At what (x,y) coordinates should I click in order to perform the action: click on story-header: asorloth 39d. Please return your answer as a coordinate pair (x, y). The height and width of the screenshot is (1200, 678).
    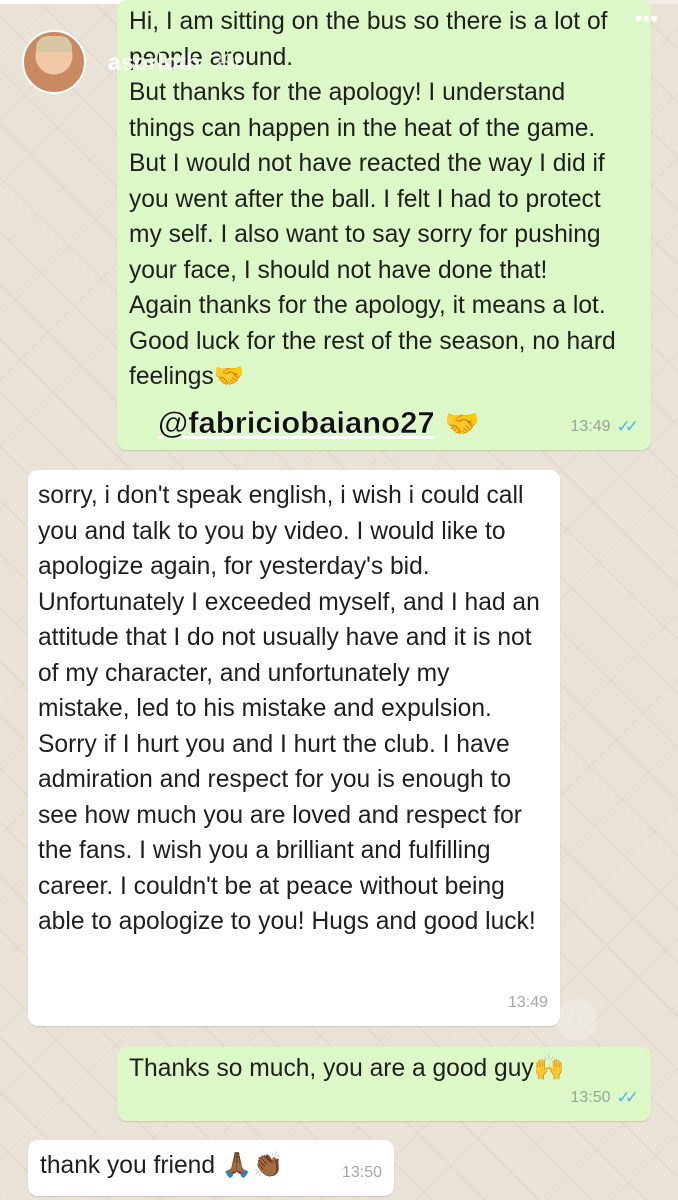
    Looking at the image, I should click on (134, 62).